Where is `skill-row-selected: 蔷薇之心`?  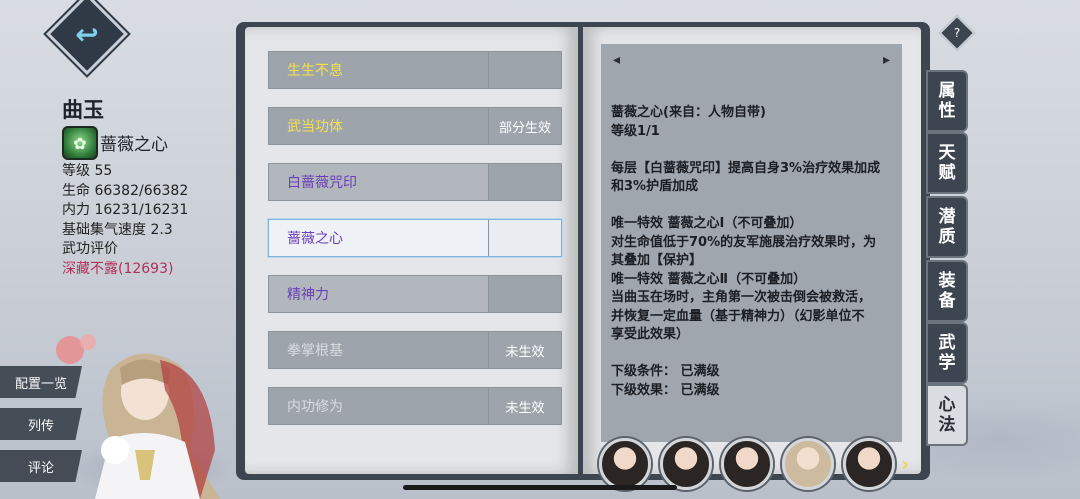 skill-row-selected: 蔷薇之心 is located at coordinates (415, 238).